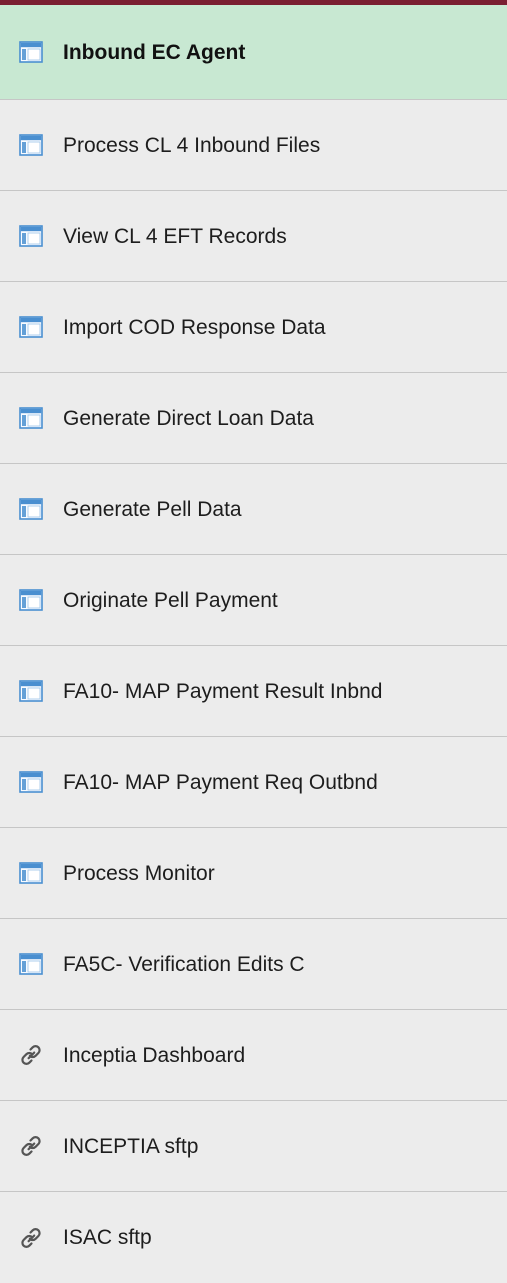 The width and height of the screenshot is (507, 1283). I want to click on menu-item-inceptia-dashboard: Inceptia Dashboard, so click(253, 1055).